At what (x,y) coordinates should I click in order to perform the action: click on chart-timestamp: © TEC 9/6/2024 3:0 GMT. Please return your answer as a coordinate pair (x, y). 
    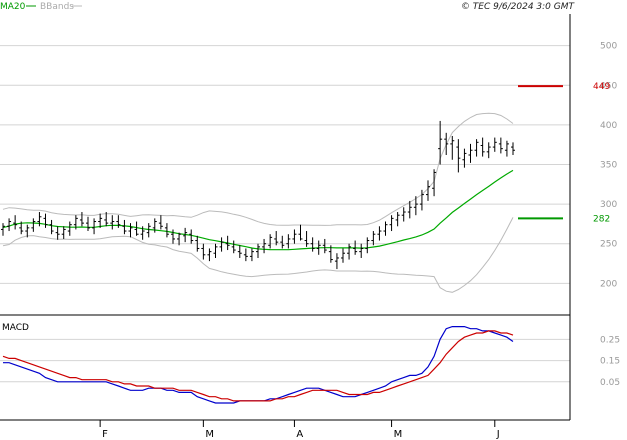
    Looking at the image, I should click on (518, 7).